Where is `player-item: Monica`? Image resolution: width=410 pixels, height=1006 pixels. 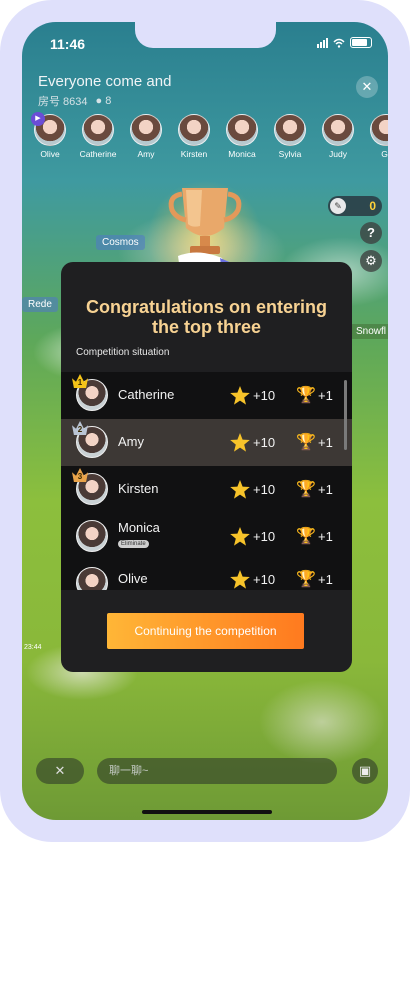 player-item: Monica is located at coordinates (242, 136).